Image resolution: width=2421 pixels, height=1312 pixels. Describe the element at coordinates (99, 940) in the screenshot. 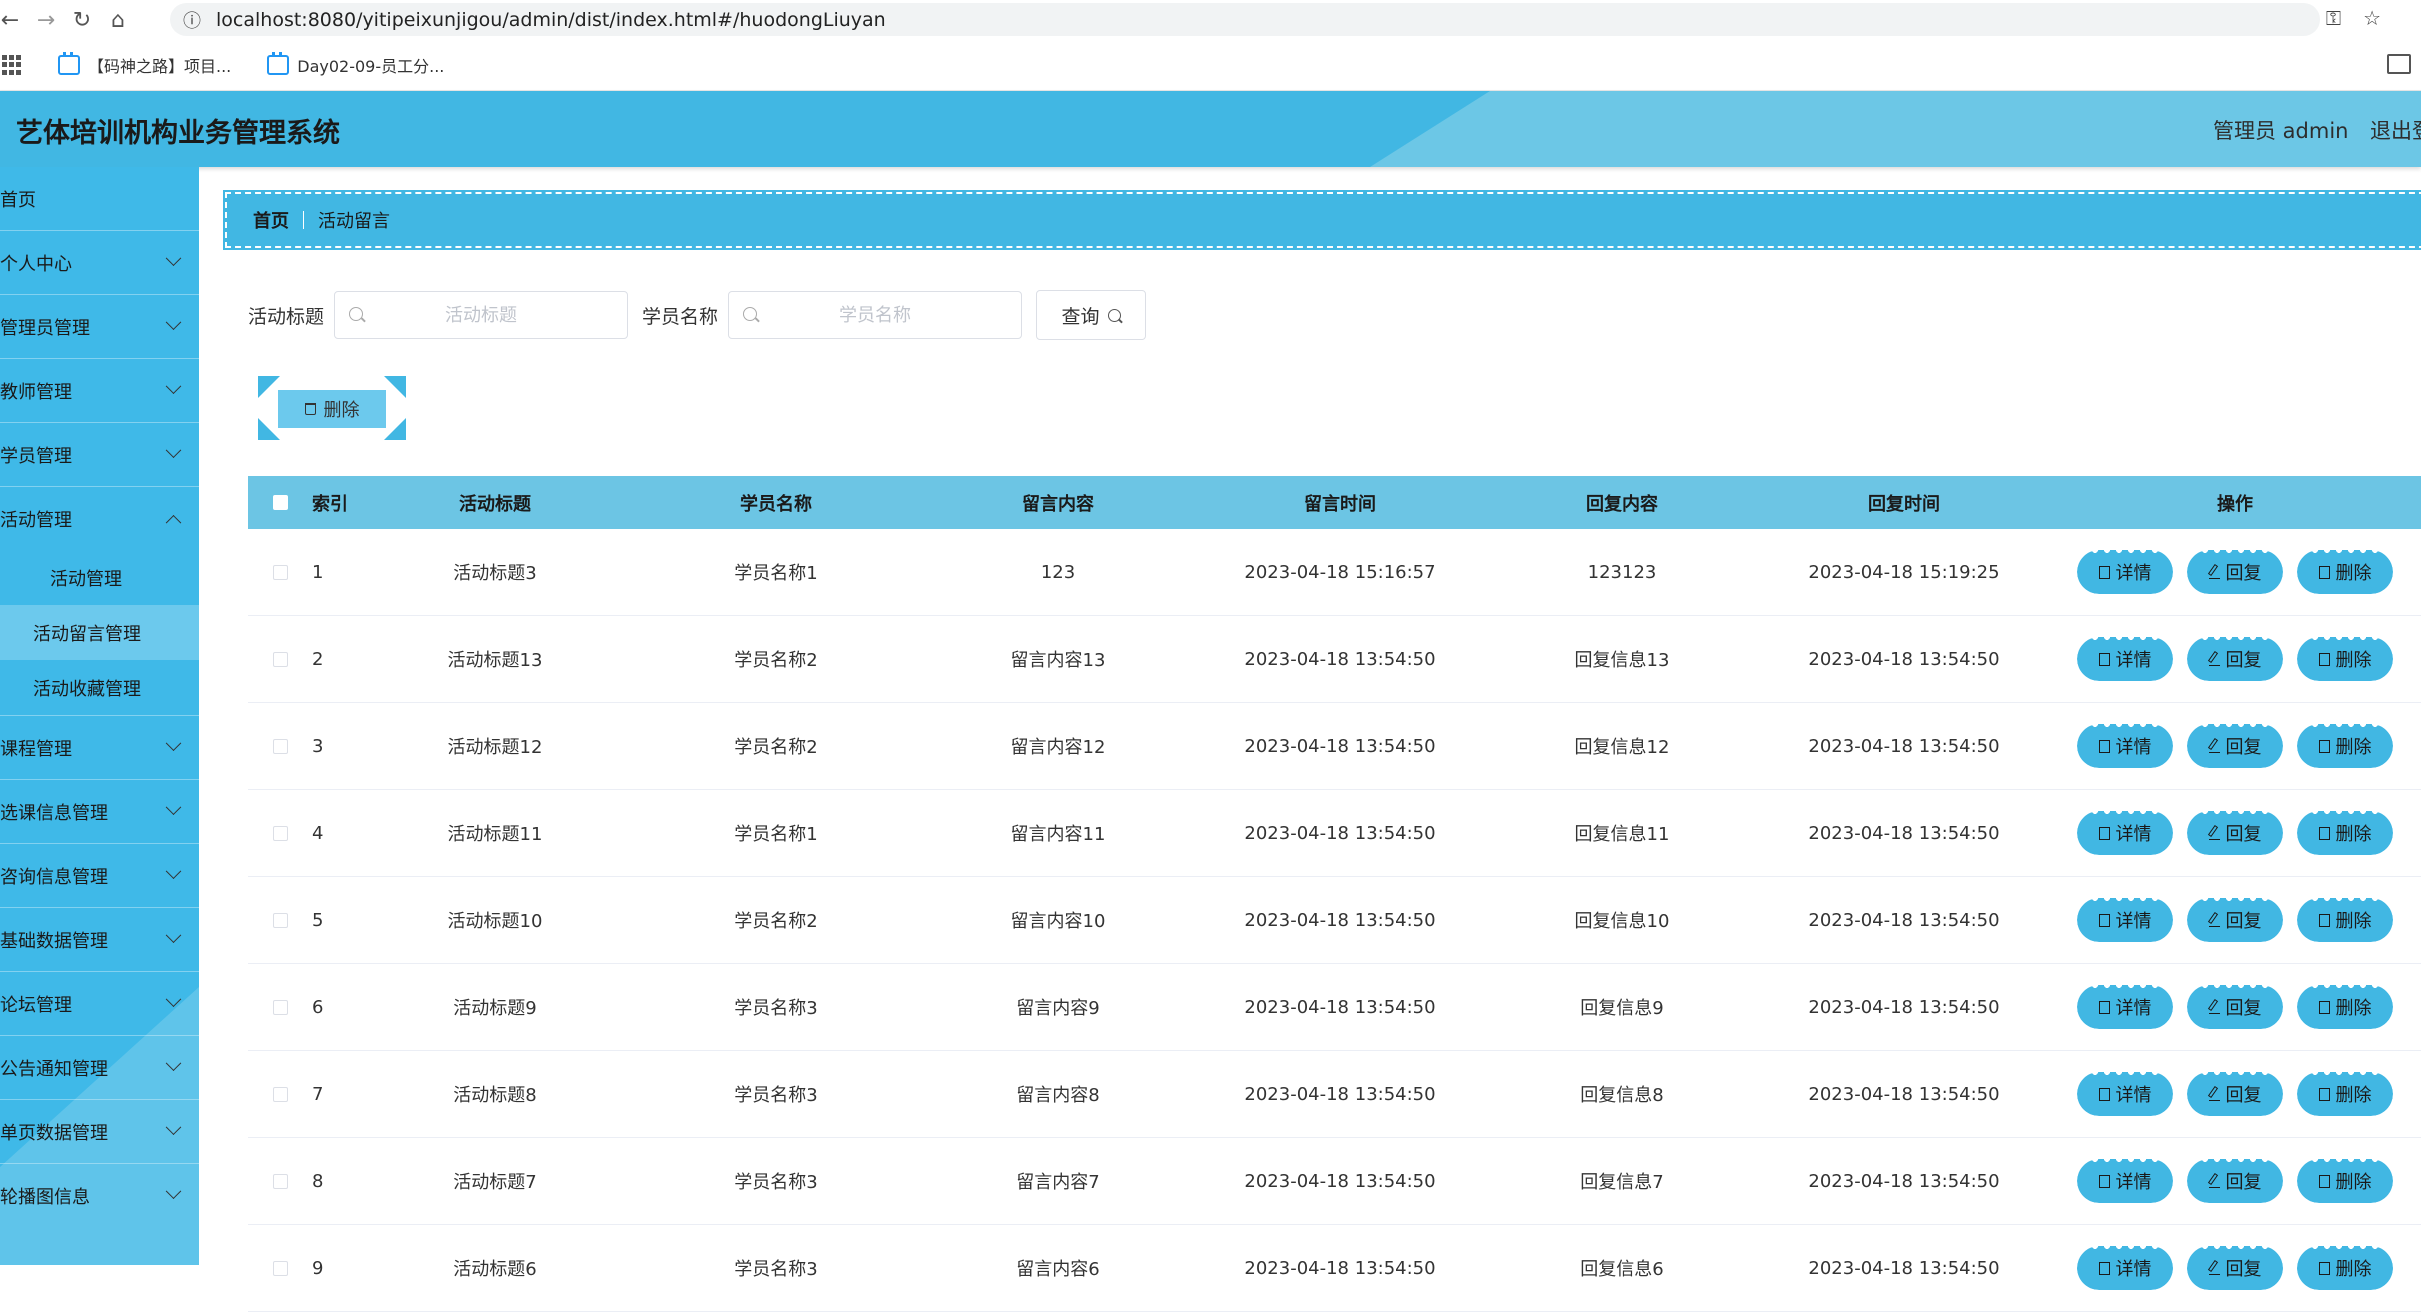

I see `sidebar-item-base-data: 基础数据管理` at that location.